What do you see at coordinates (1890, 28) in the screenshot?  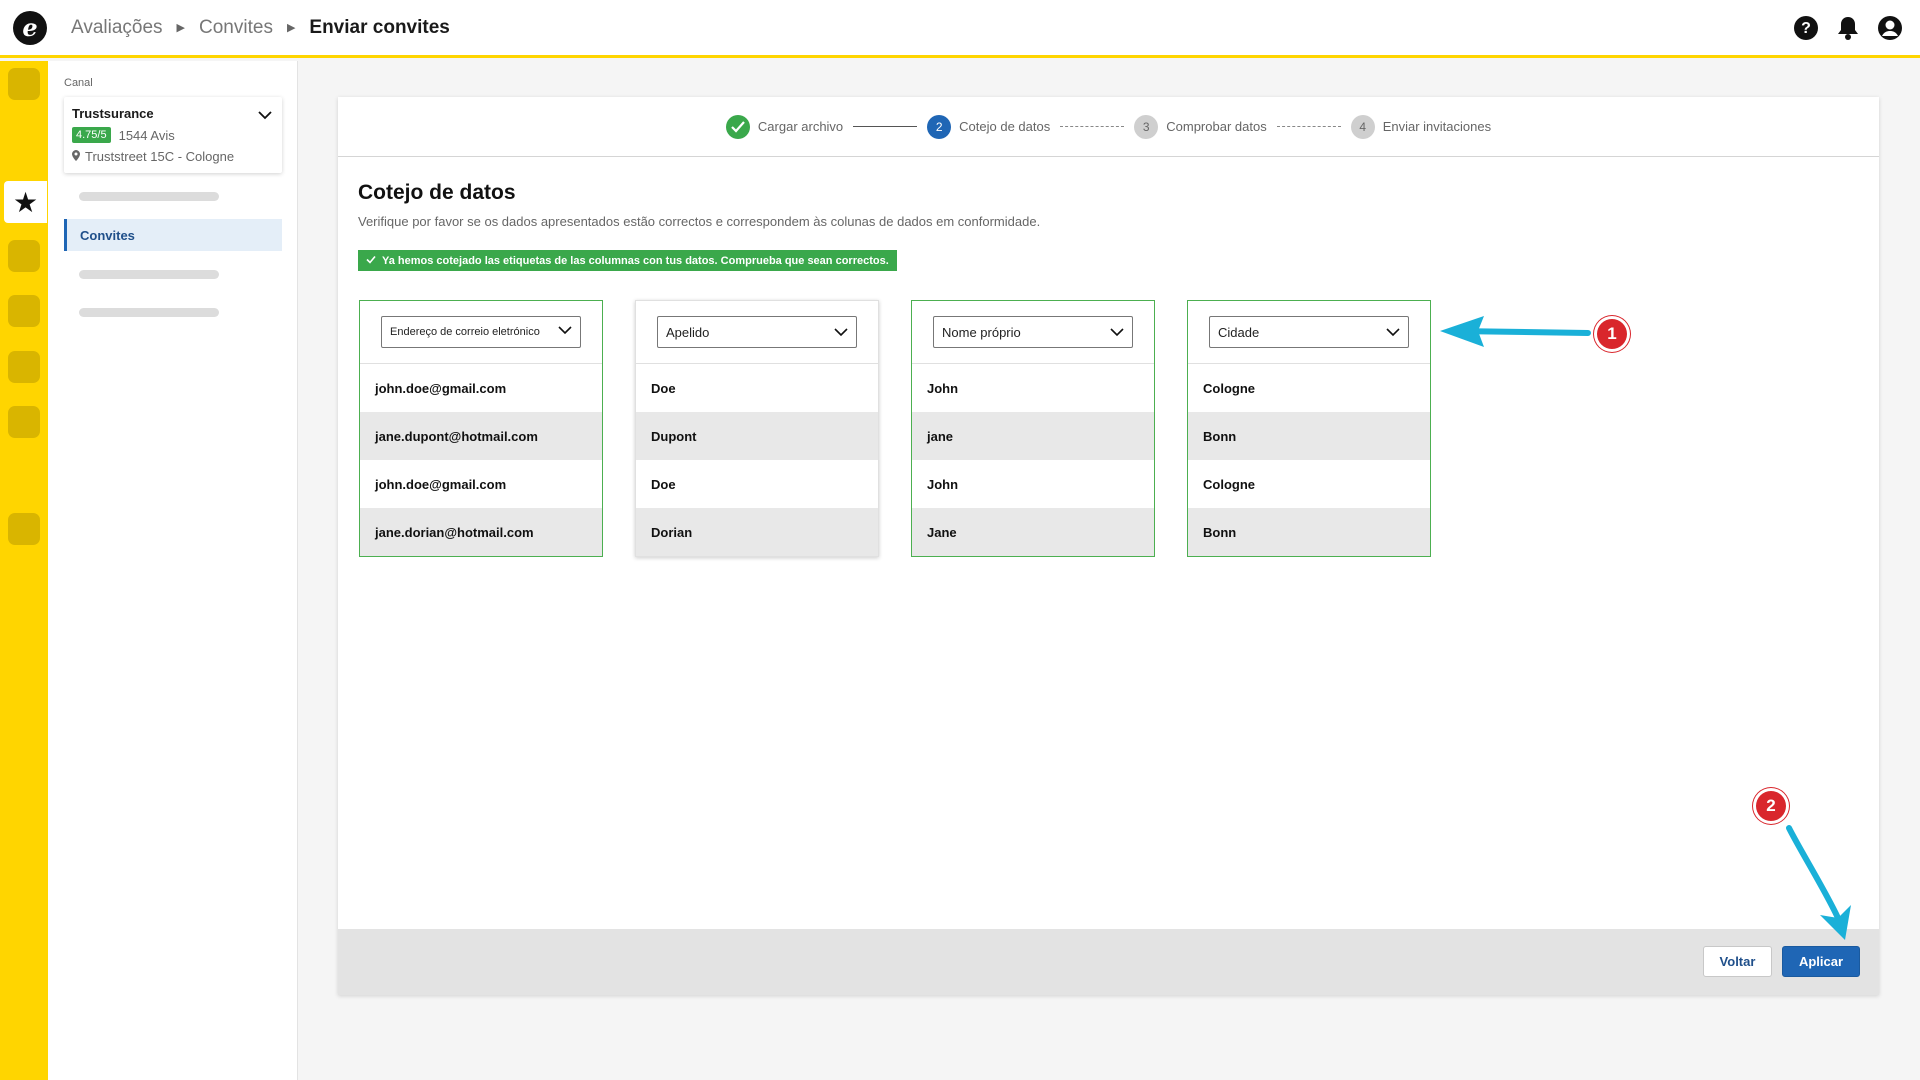 I see `user-icon` at bounding box center [1890, 28].